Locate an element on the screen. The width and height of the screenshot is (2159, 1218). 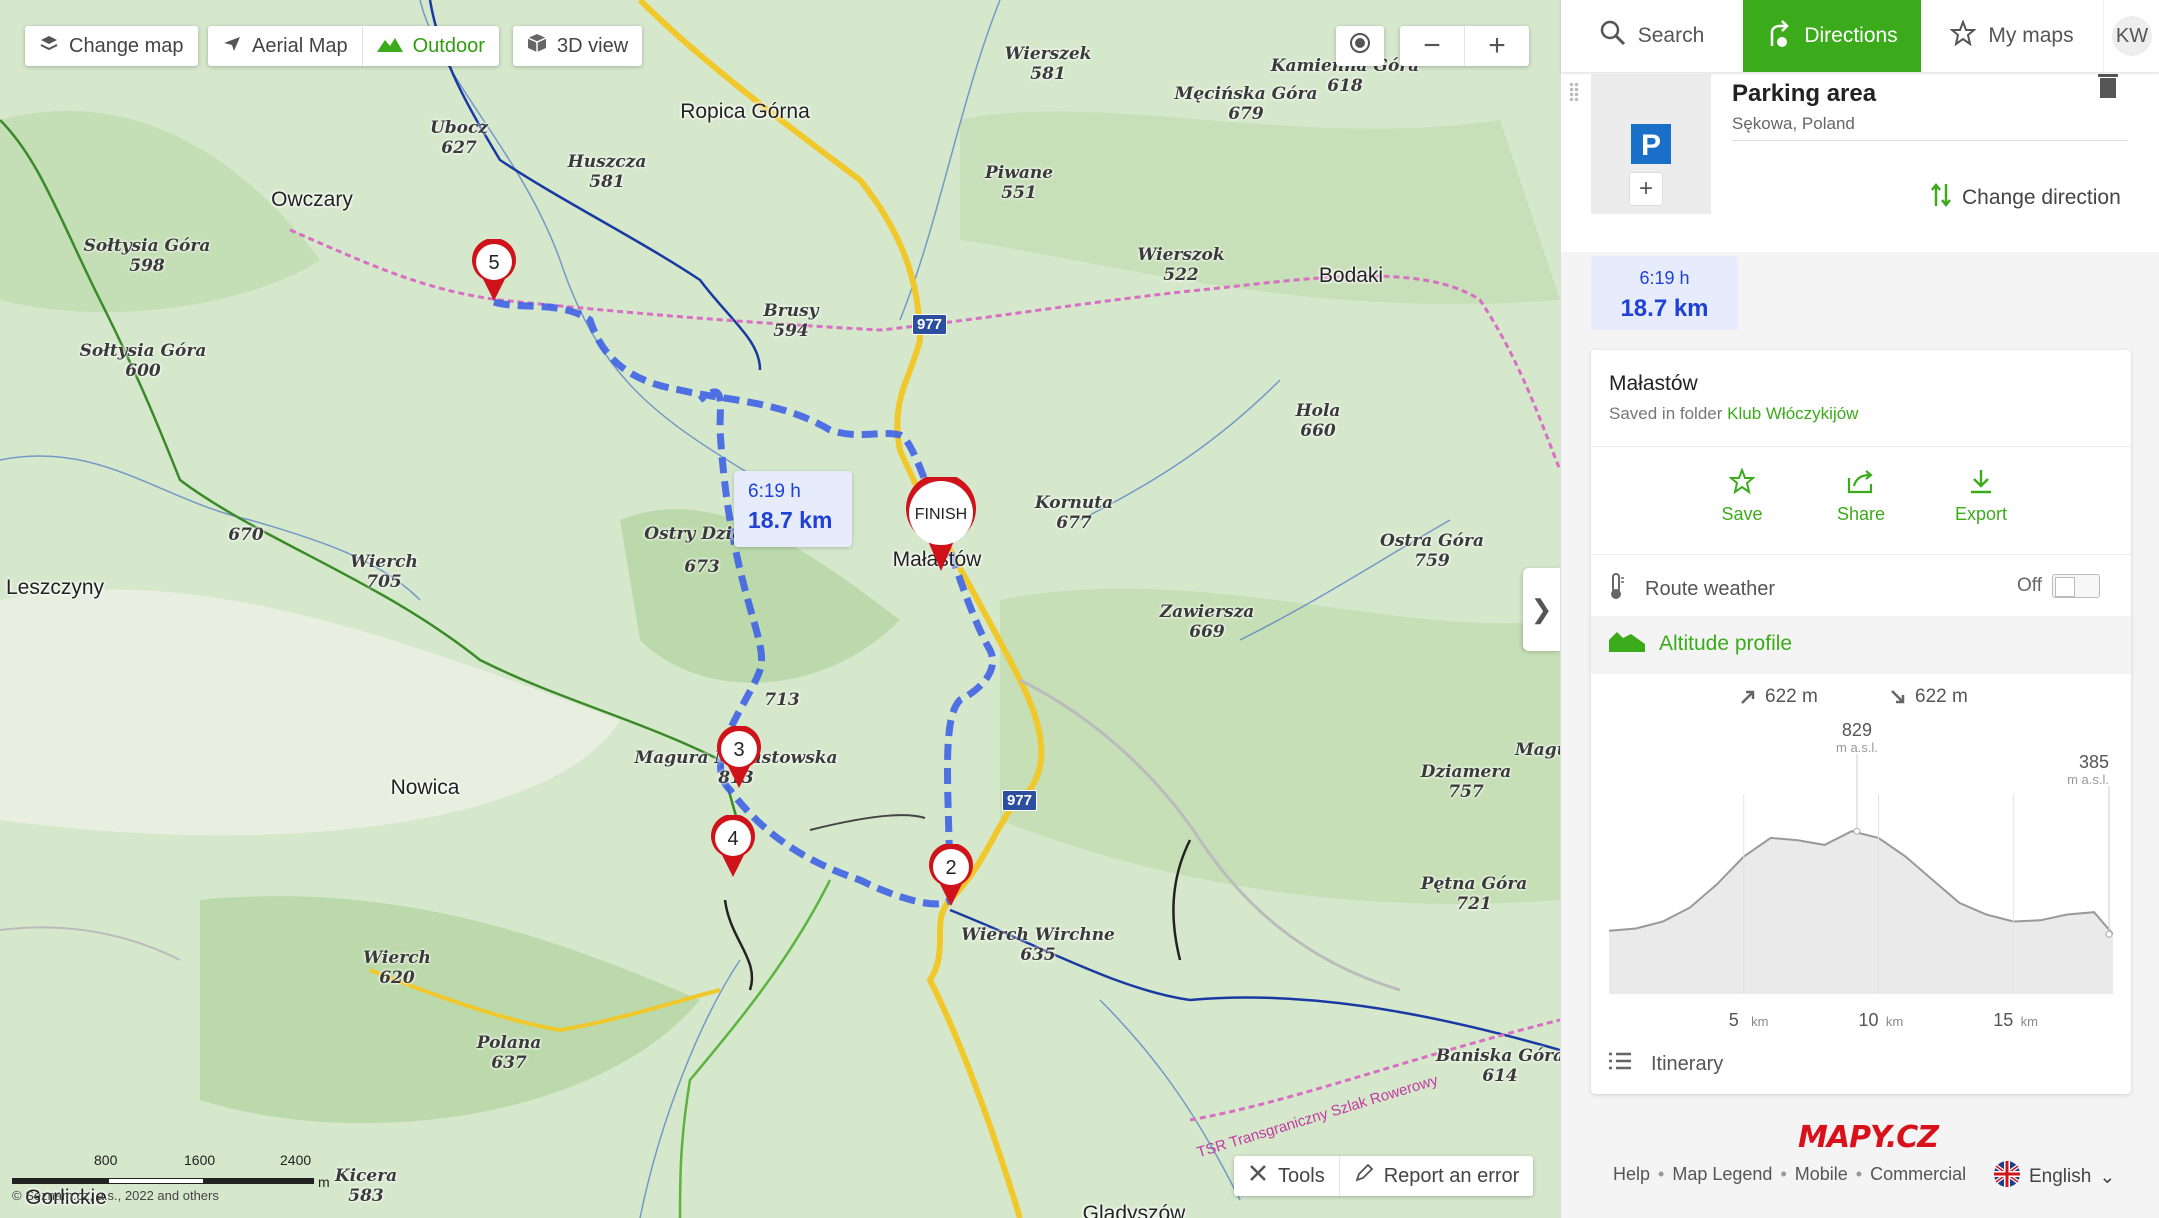
place-subtitle: Sękowa, Poland is located at coordinates (1793, 123).